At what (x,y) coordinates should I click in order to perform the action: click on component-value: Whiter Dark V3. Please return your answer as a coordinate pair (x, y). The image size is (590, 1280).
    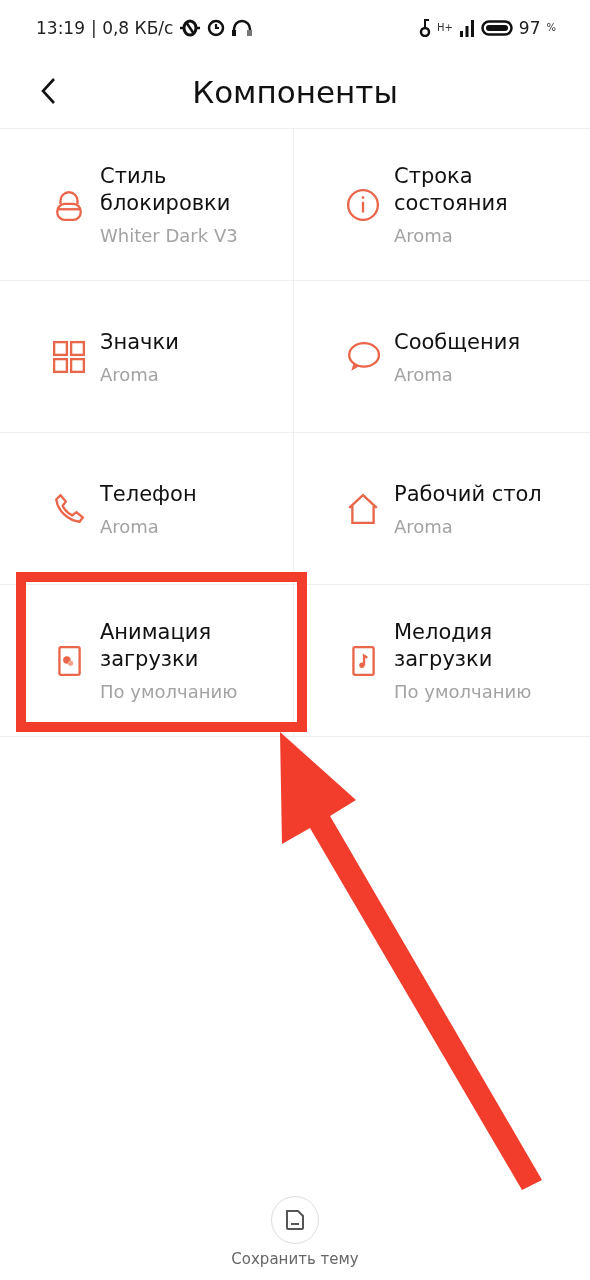
    Looking at the image, I should click on (169, 235).